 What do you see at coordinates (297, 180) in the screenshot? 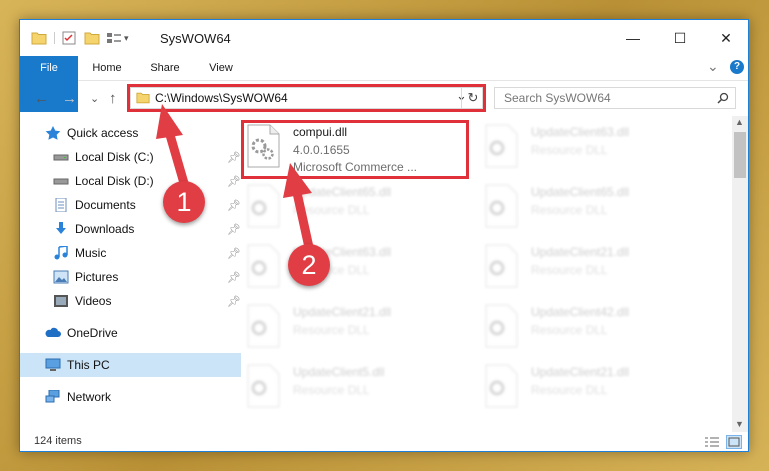
I see `arrow-2-head` at bounding box center [297, 180].